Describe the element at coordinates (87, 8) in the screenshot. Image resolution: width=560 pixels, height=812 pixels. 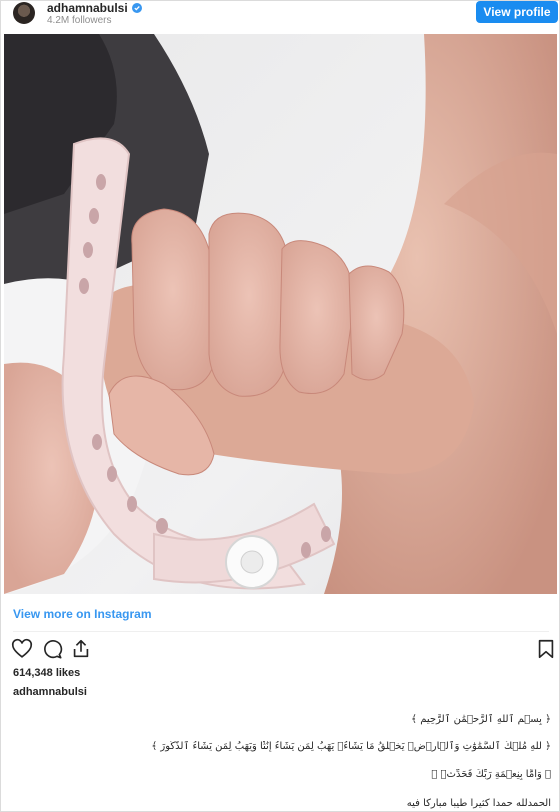
I see `username: adhamnabulsi` at that location.